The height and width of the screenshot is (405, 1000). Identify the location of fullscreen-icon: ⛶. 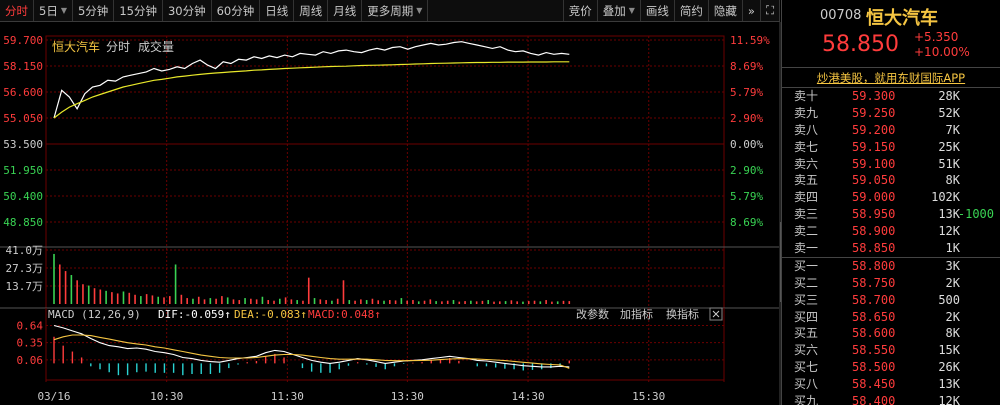
(770, 10).